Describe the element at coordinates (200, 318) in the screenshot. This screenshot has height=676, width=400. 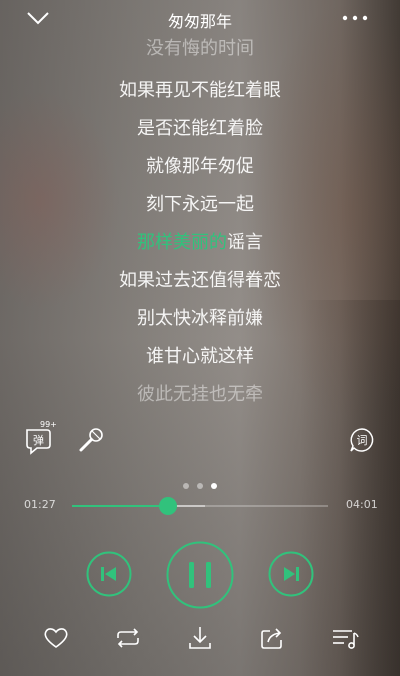
I see `lyric-line: 别太快冰释前嫌` at that location.